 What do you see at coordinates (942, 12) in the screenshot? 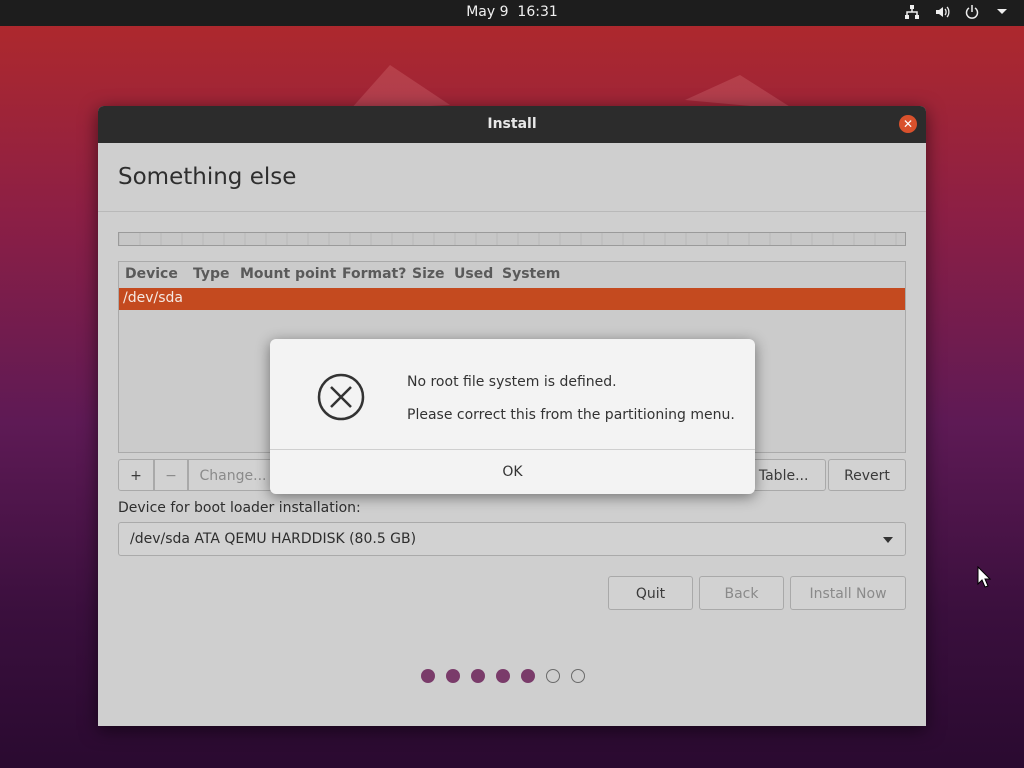
I see `volume-icon` at bounding box center [942, 12].